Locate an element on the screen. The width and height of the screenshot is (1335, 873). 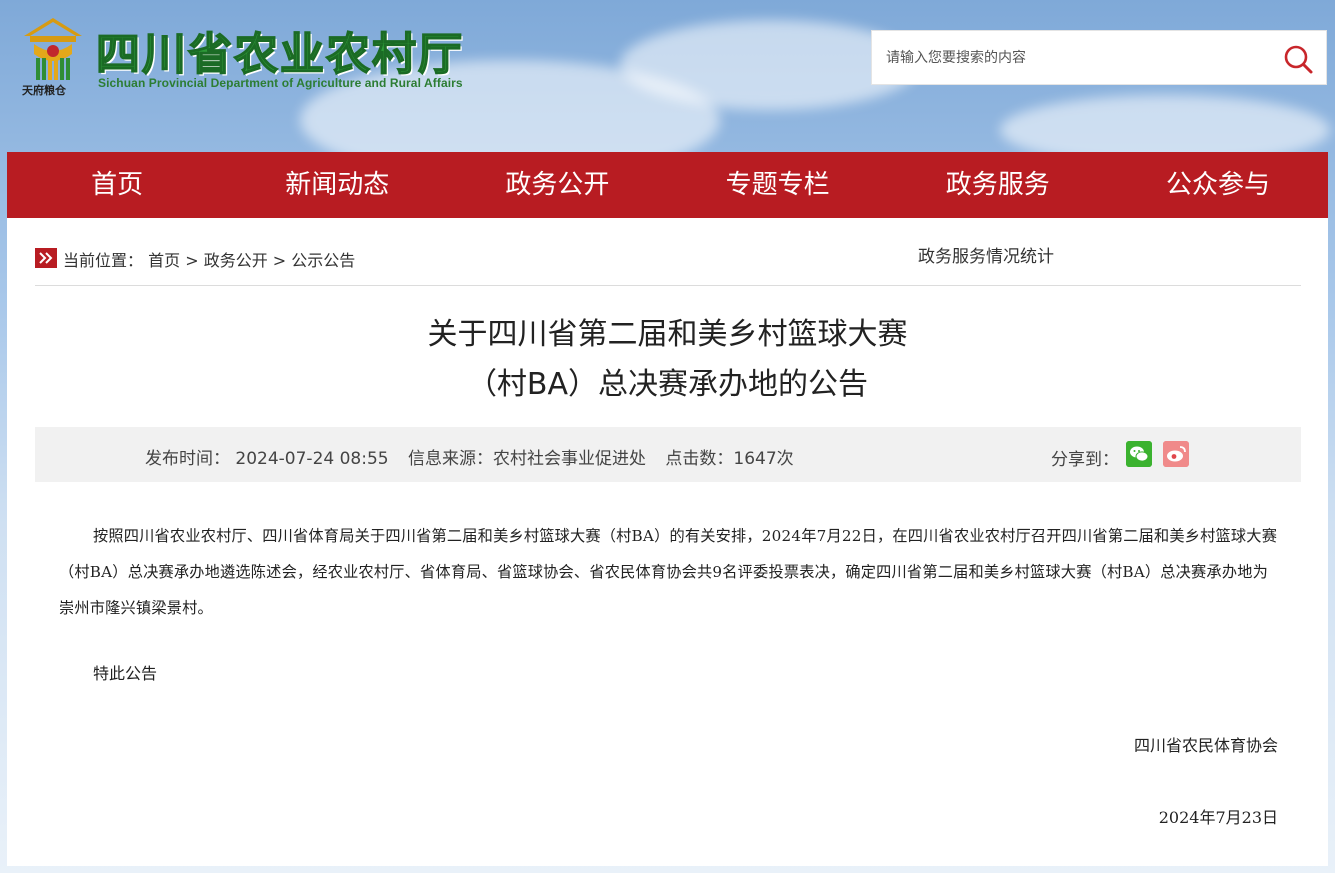
breadcrumb-item-home: 首页 is located at coordinates (164, 260).